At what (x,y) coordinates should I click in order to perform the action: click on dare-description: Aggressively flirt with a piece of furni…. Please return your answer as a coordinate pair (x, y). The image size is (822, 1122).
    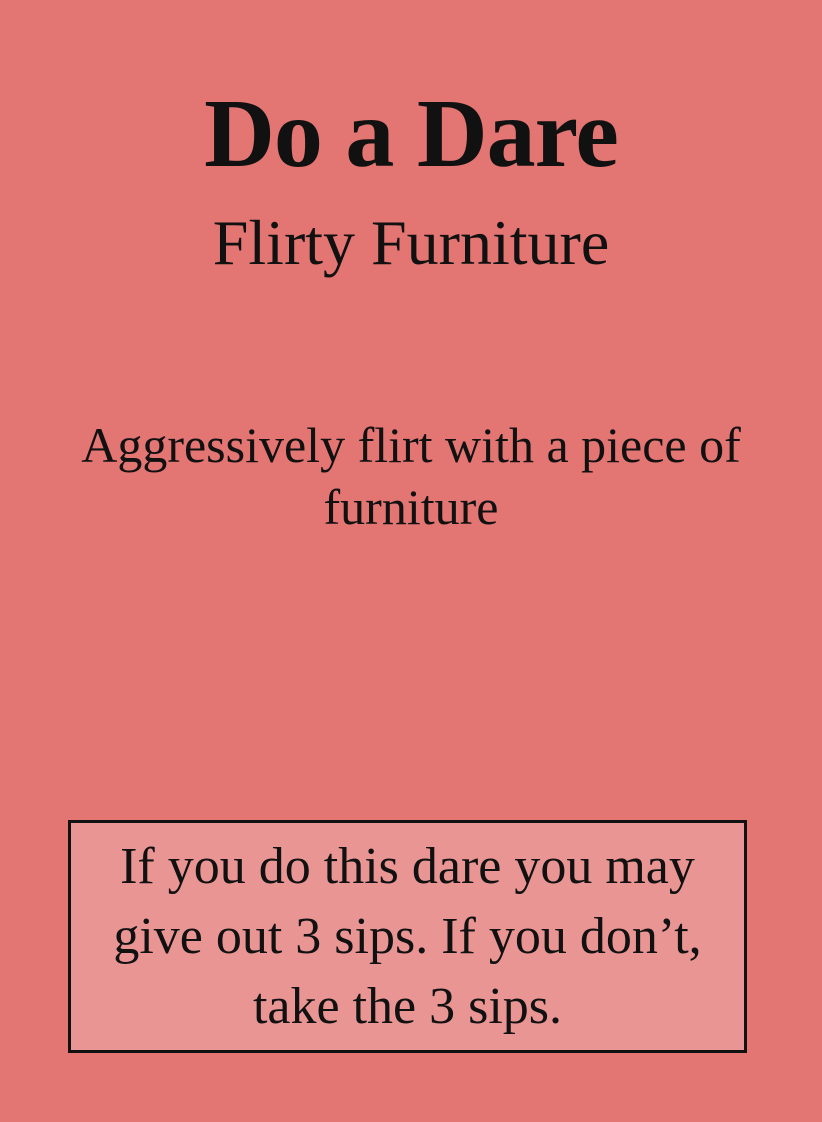
    Looking at the image, I should click on (411, 476).